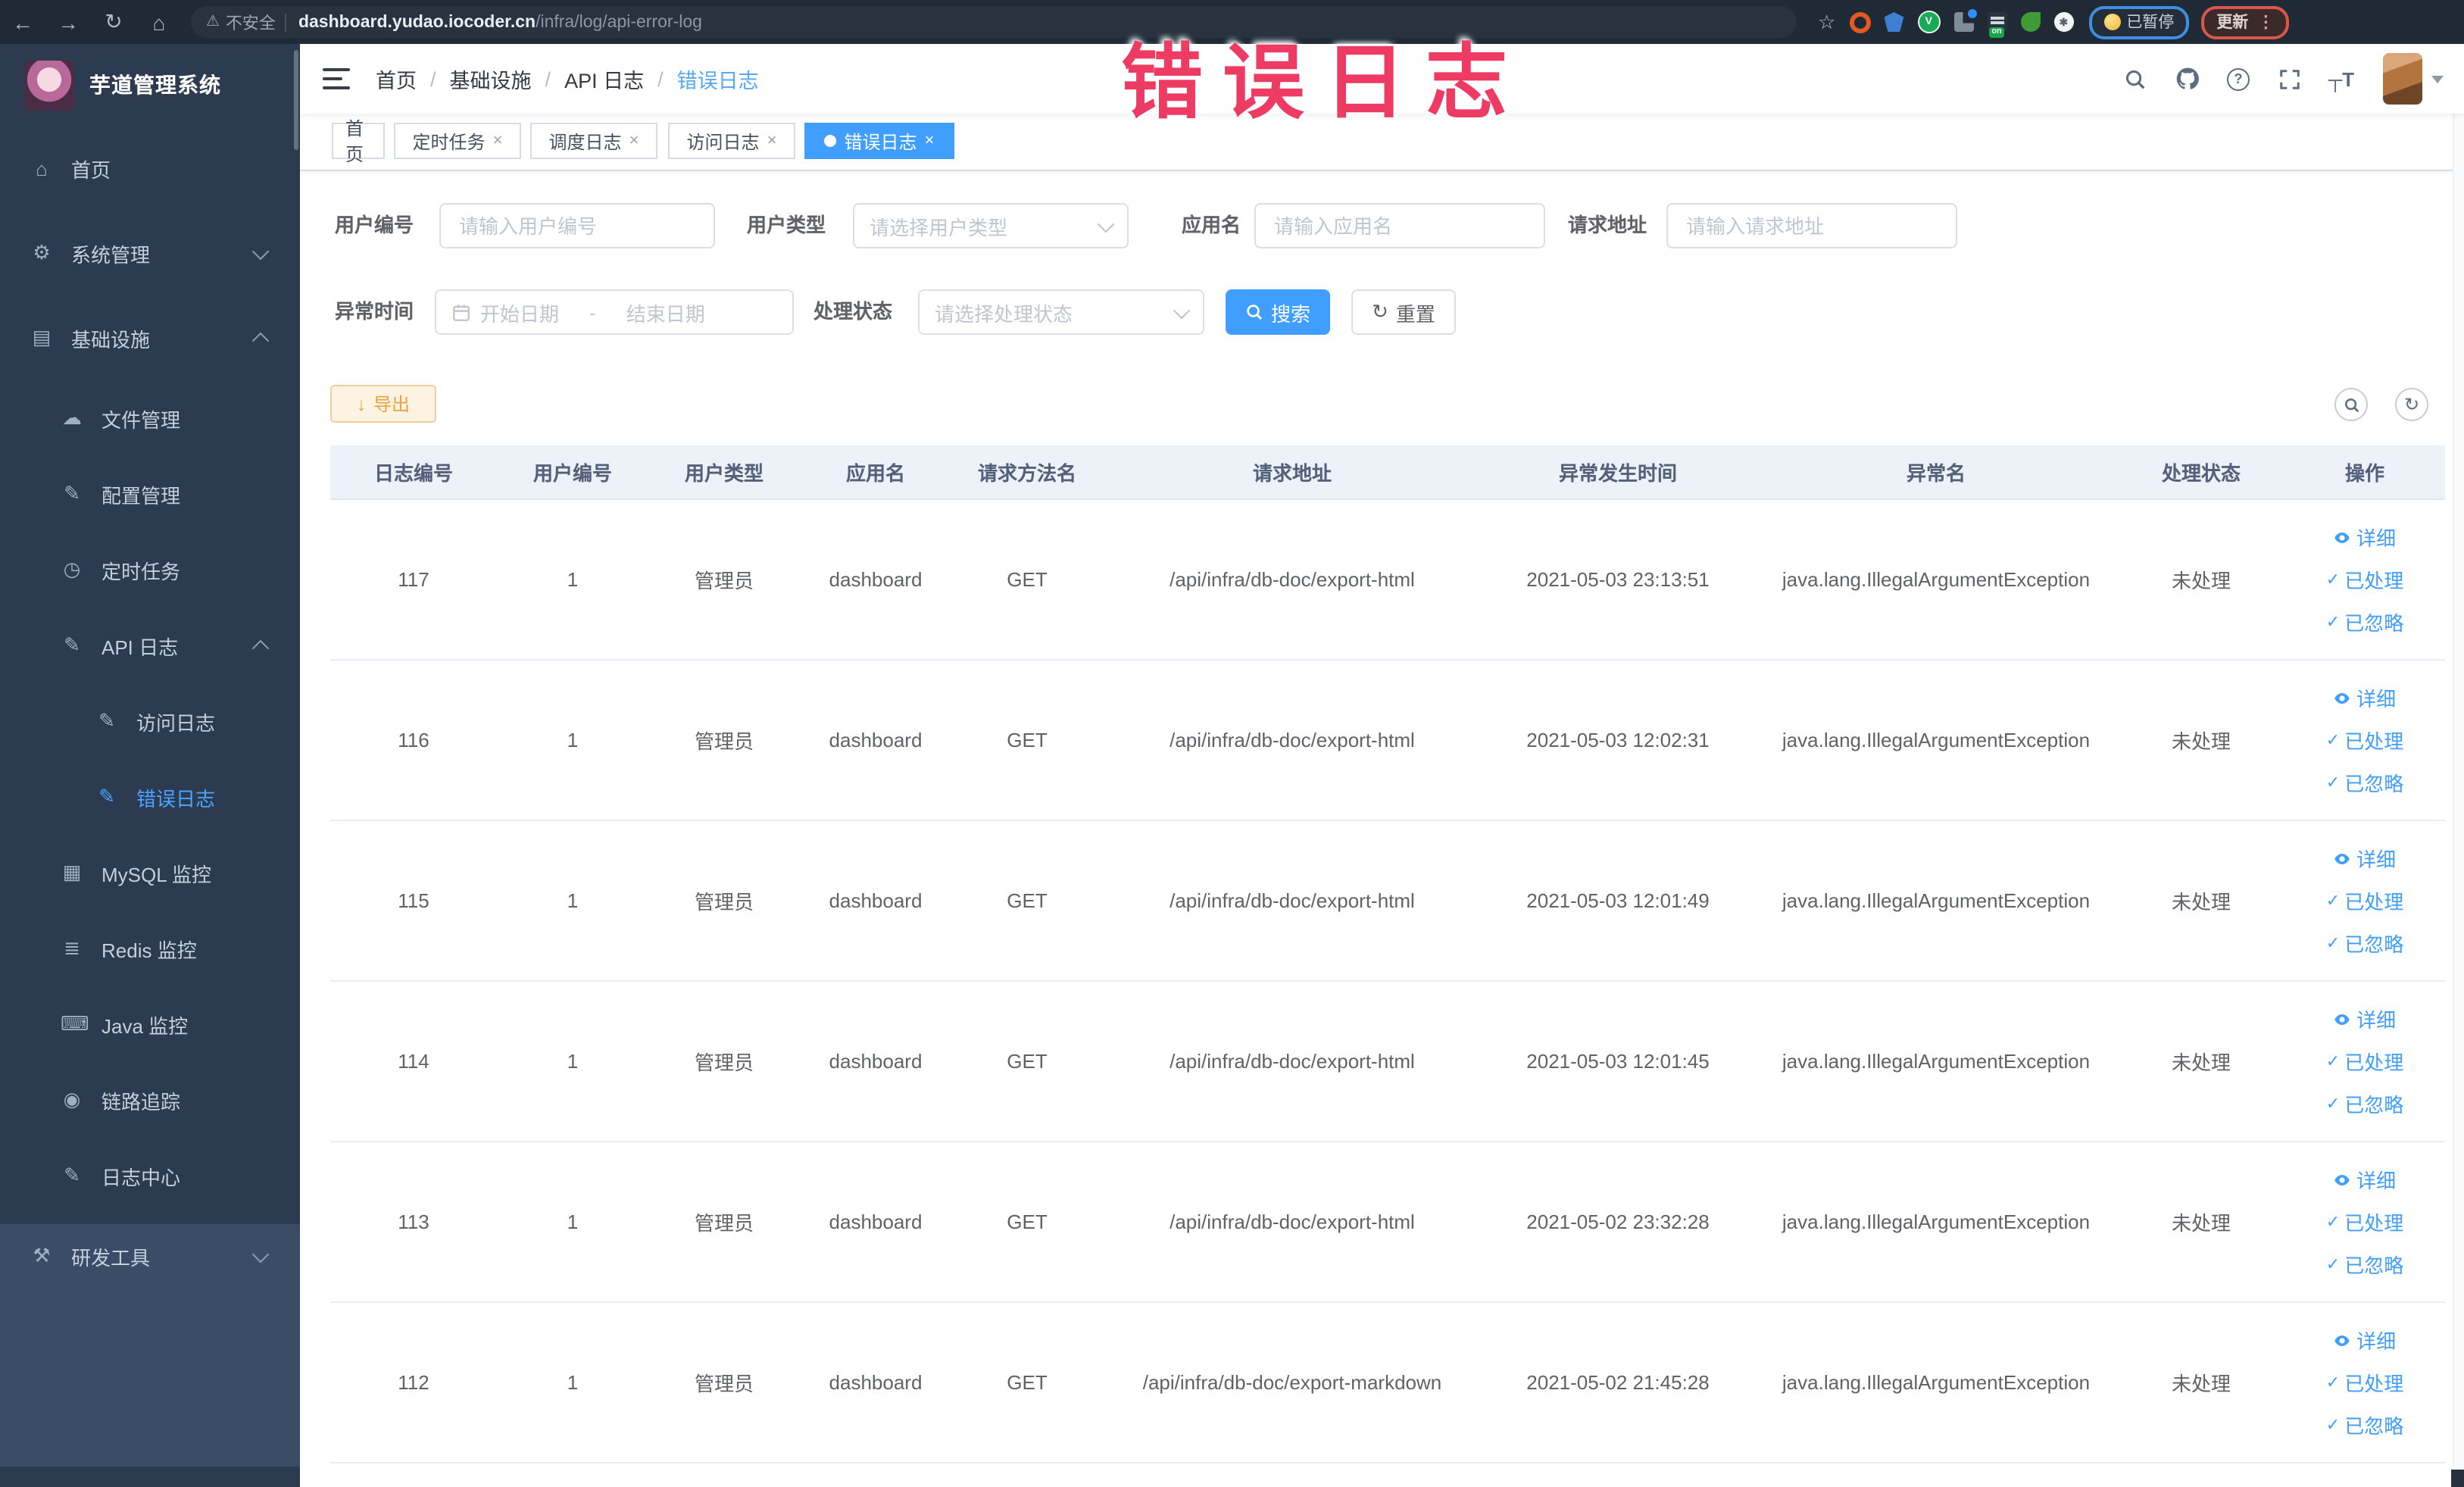  What do you see at coordinates (396, 79) in the screenshot?
I see `breadcrumb-item: 首页` at bounding box center [396, 79].